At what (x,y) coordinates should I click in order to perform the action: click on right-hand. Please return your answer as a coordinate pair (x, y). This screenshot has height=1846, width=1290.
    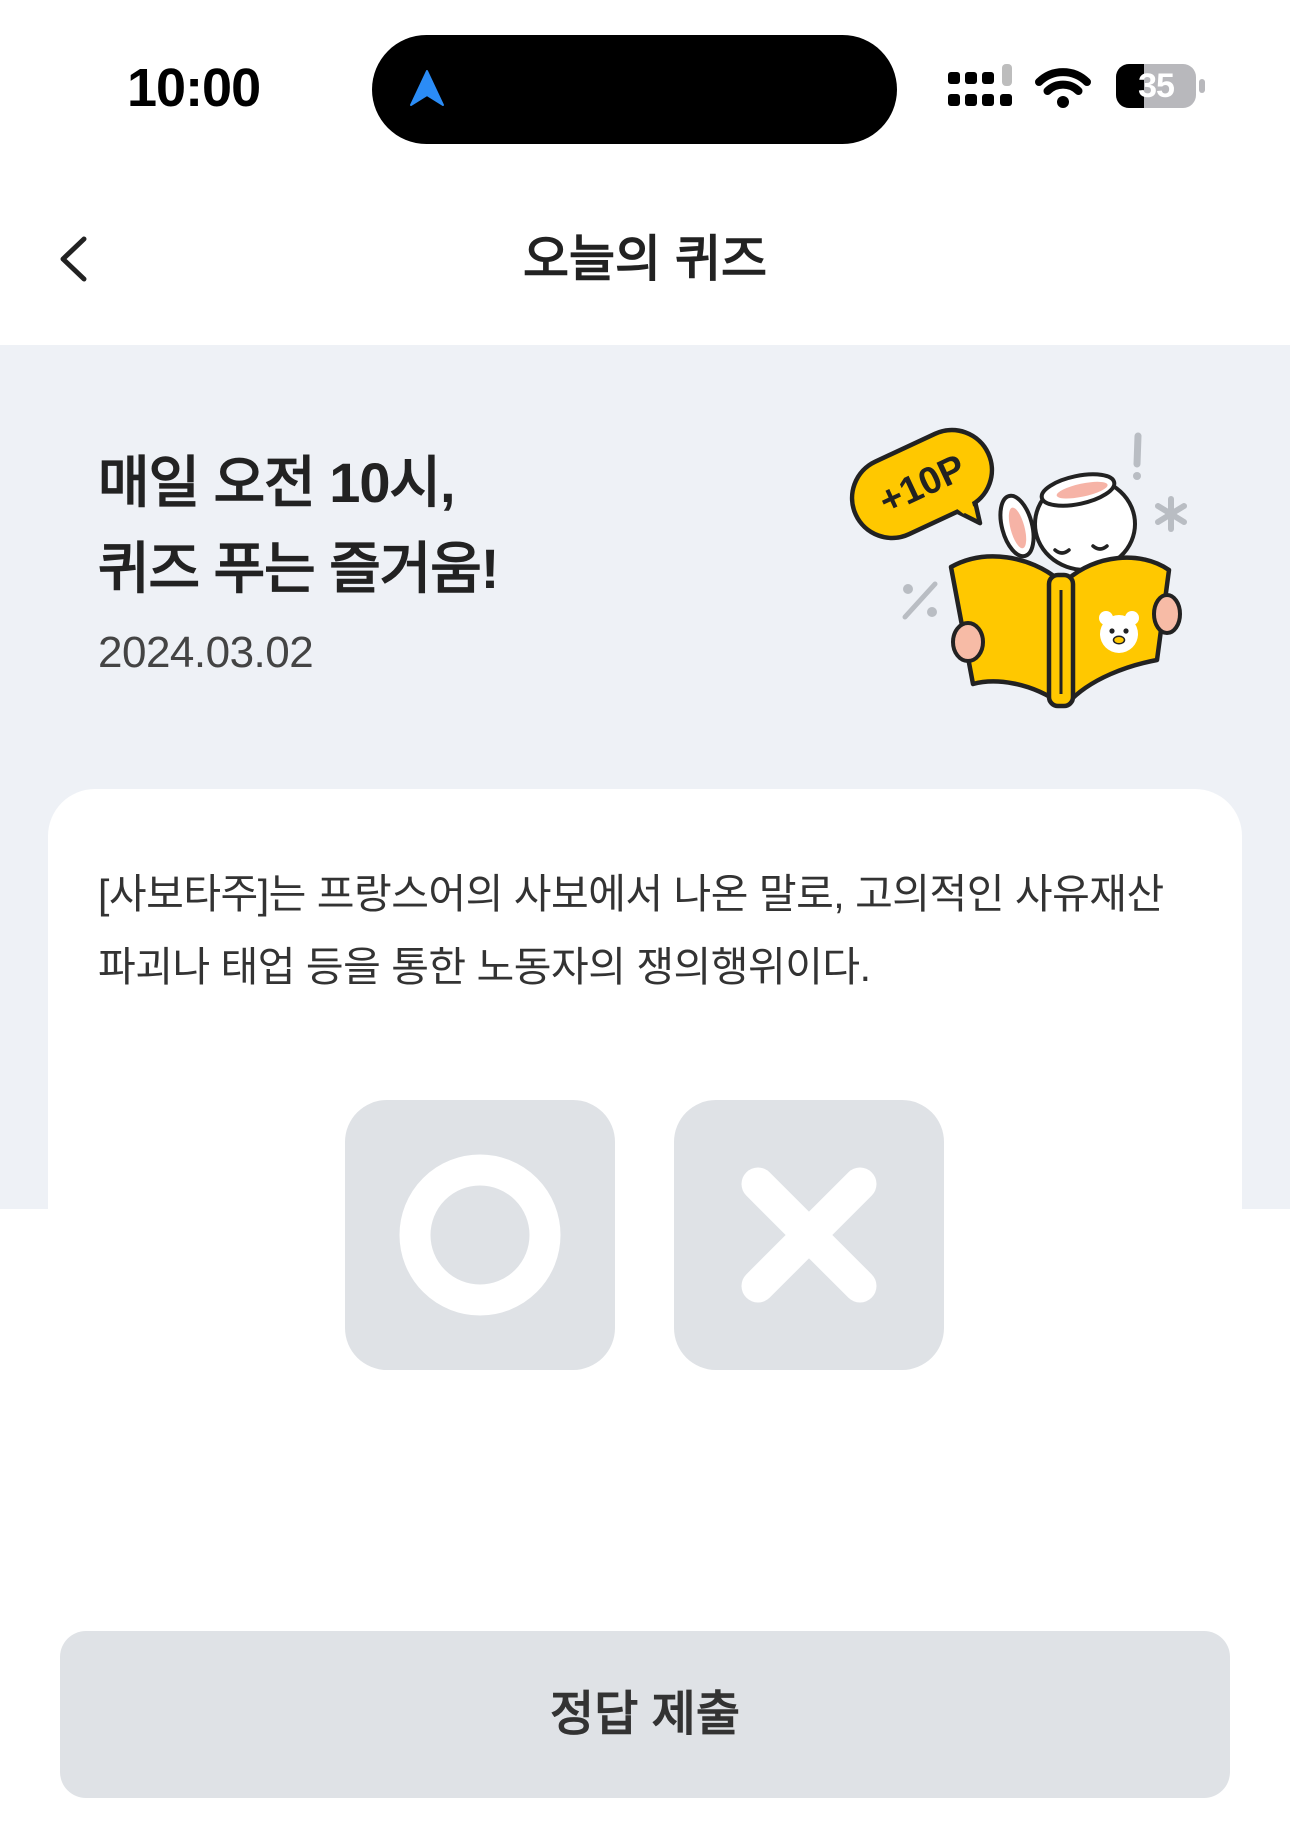
    Looking at the image, I should click on (1167, 614).